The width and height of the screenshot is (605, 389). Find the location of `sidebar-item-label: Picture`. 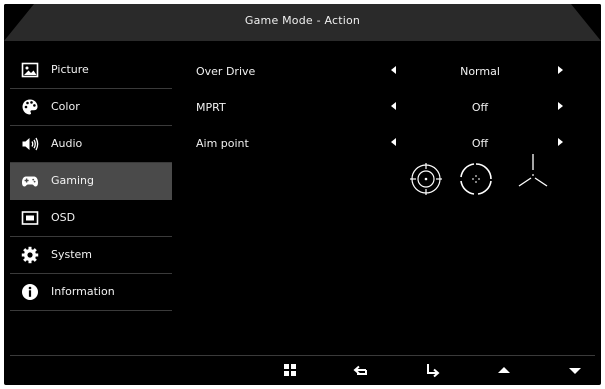

sidebar-item-label: Picture is located at coordinates (70, 69).